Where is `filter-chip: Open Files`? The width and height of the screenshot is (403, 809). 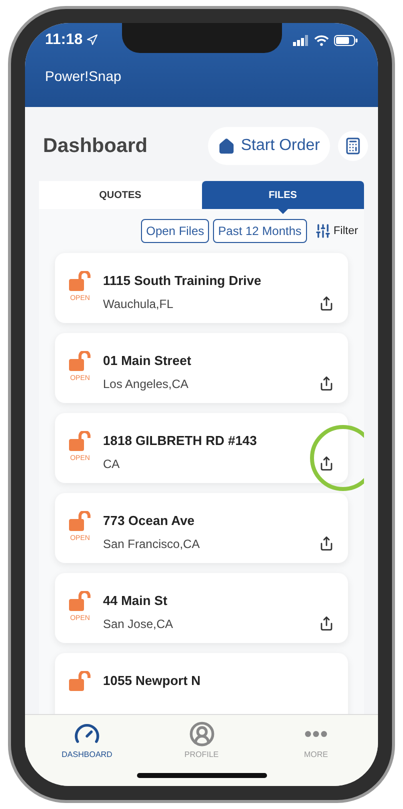 filter-chip: Open Files is located at coordinates (175, 231).